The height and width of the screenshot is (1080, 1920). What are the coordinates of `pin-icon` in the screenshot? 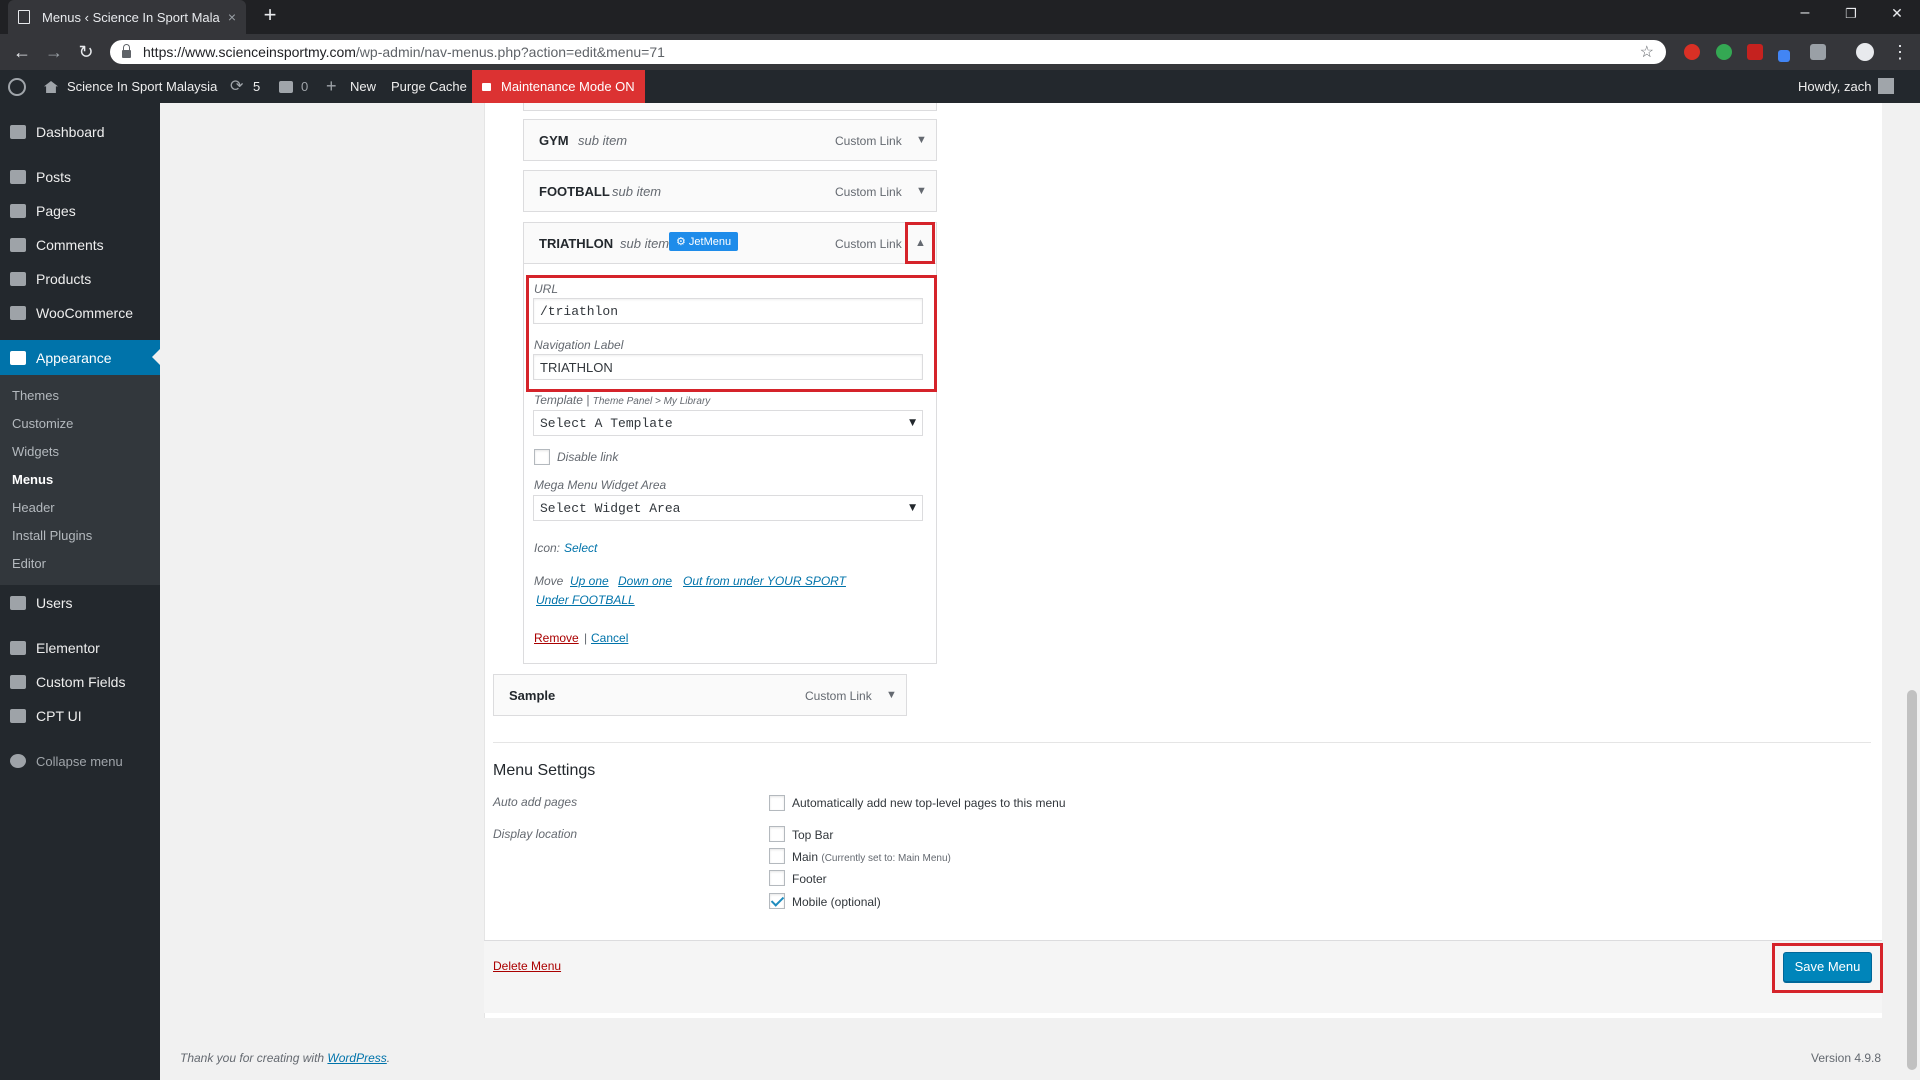 It's located at (18, 177).